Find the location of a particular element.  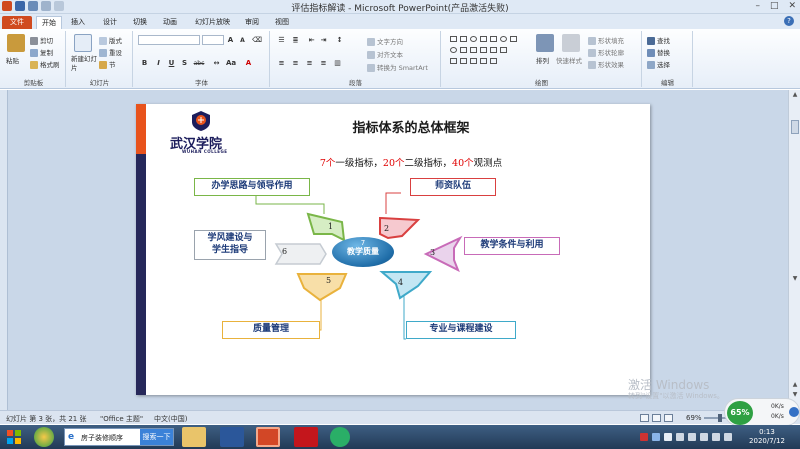

align-text-button: 对齐文本 is located at coordinates (385, 54).